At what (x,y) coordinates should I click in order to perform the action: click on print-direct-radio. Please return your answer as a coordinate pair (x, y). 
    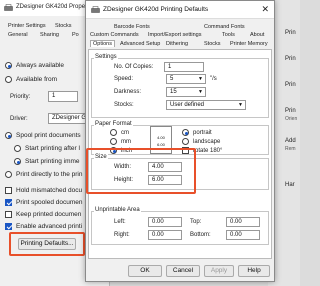
    Looking at the image, I should click on (8, 174).